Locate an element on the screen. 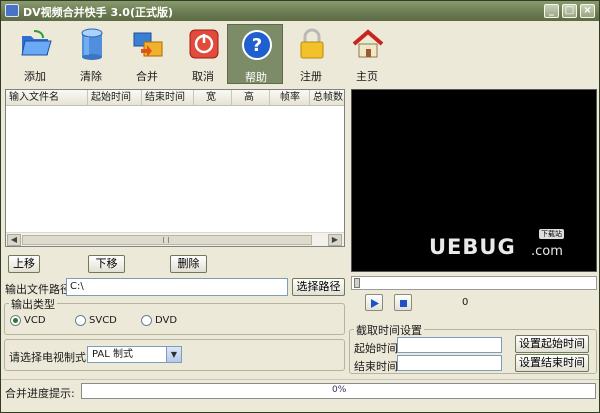 This screenshot has height=413, width=600. home-button: 主页 is located at coordinates (367, 54).